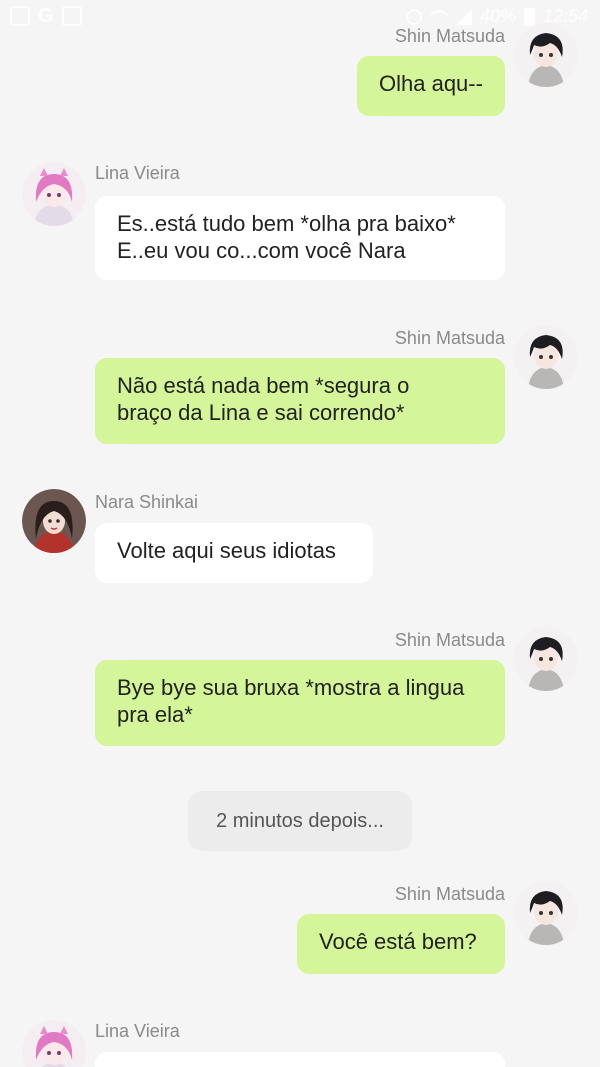 Image resolution: width=600 pixels, height=1067 pixels. What do you see at coordinates (261, 412) in the screenshot?
I see `message-line: braço da Lina e sai correndo*` at bounding box center [261, 412].